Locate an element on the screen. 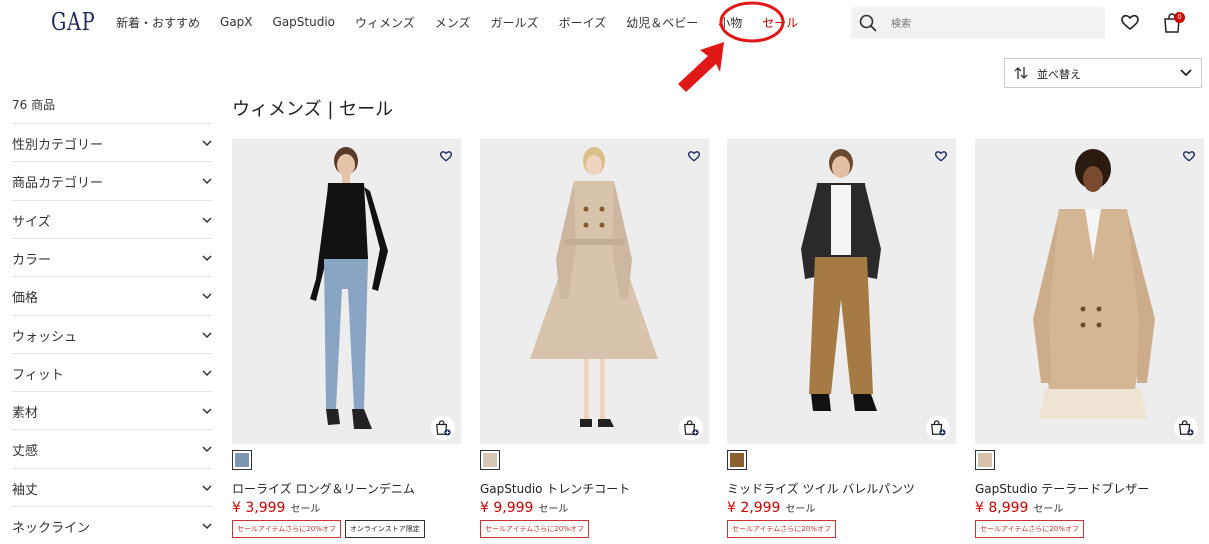 Image resolution: width=1209 pixels, height=544 pixels. product-name: GapStudio テーラードブレザー is located at coordinates (1062, 488).